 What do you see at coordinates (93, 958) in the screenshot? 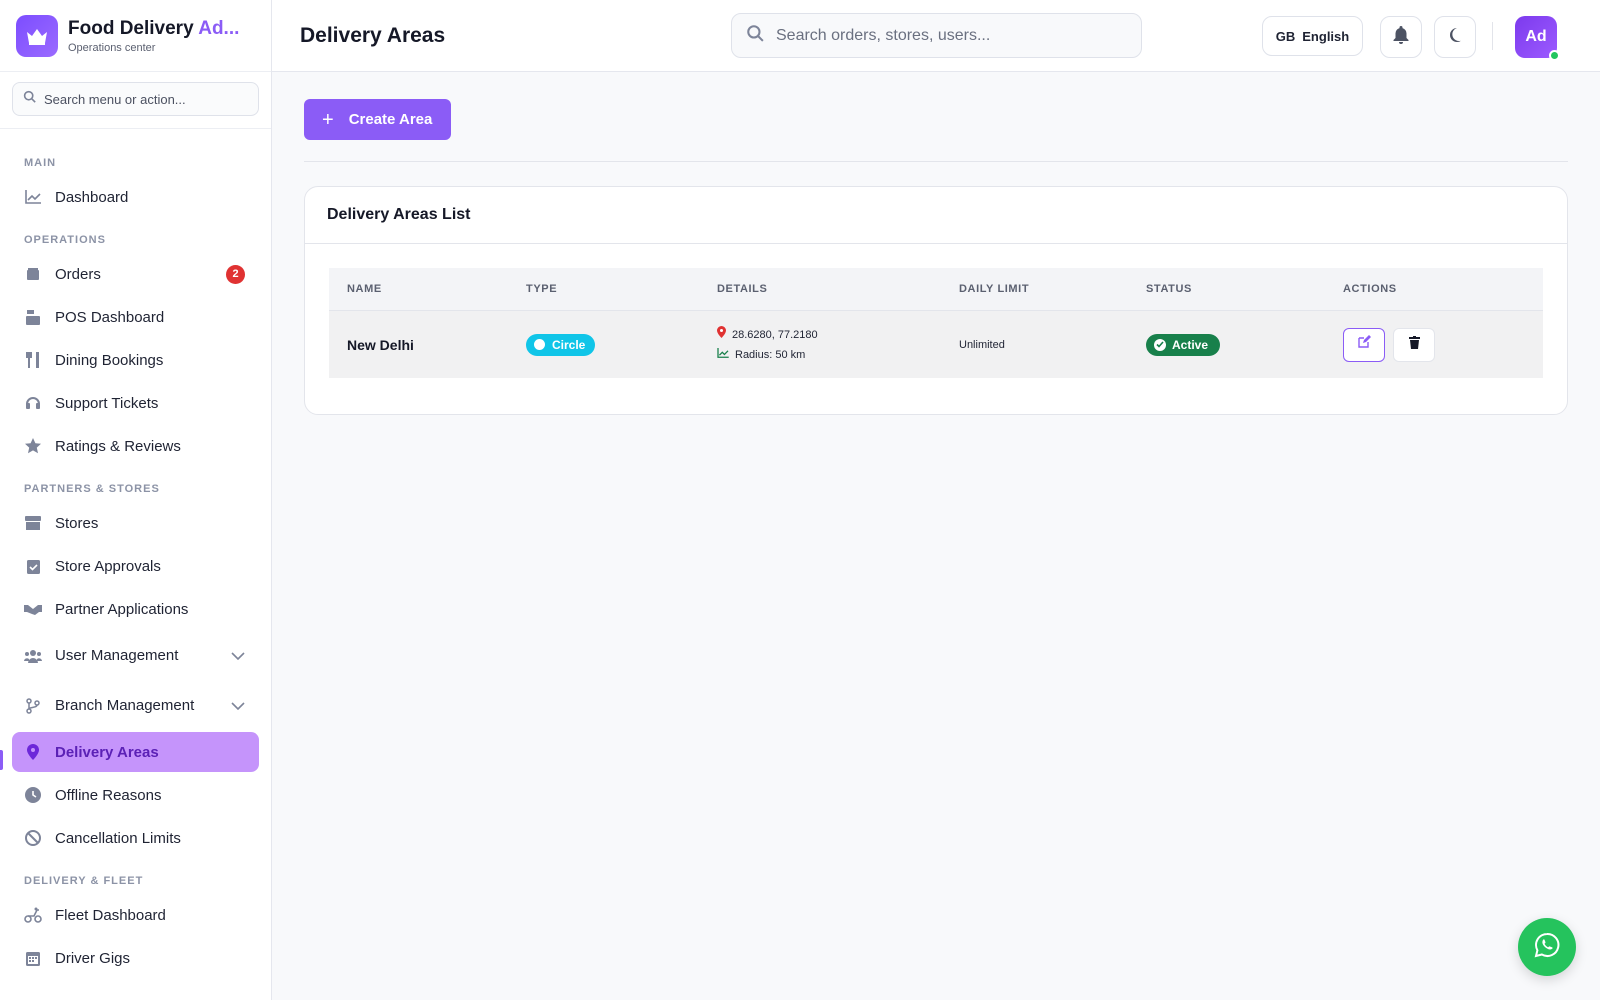
I see `sidebar-item-label: Driver Gigs` at bounding box center [93, 958].